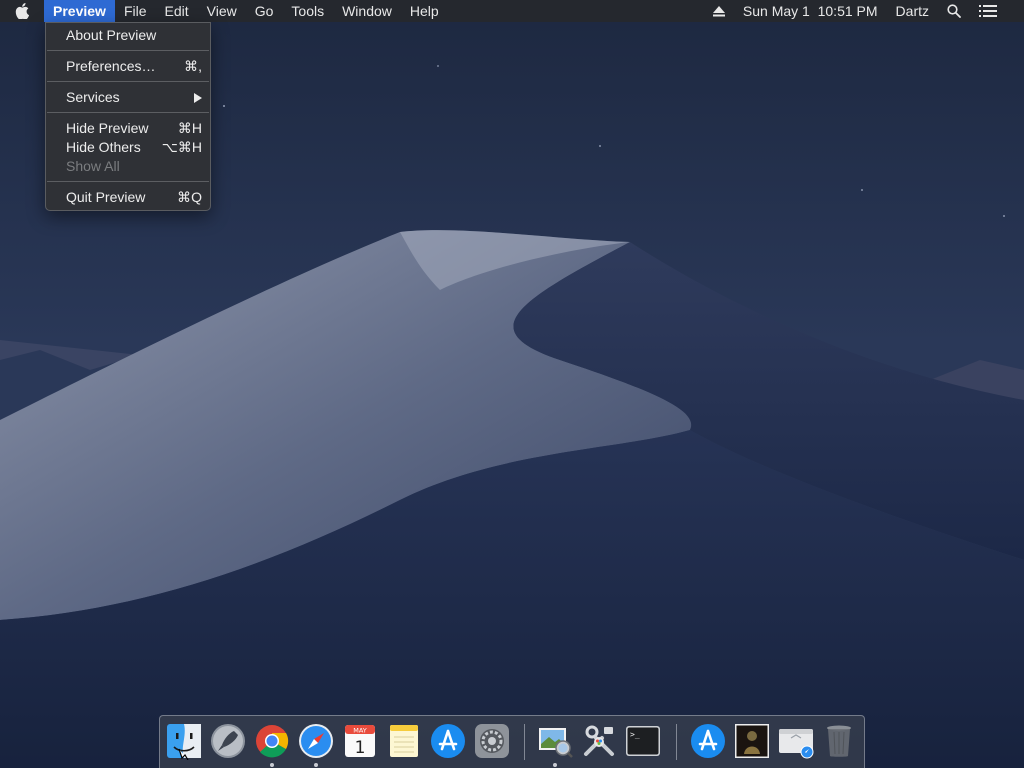  I want to click on terminal-prompt-text: >_, so click(635, 734).